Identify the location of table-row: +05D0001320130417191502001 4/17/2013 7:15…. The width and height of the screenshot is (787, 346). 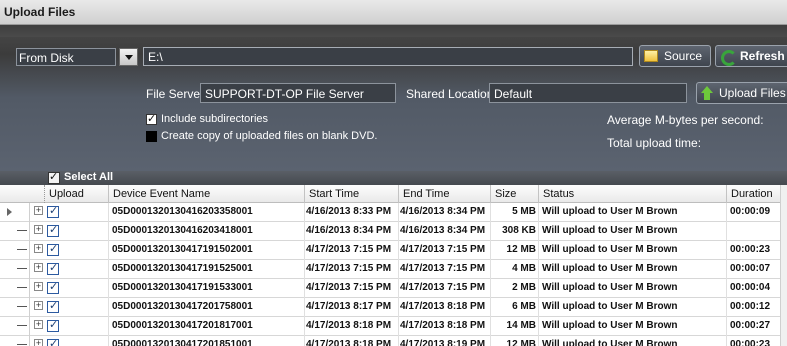
(393, 250).